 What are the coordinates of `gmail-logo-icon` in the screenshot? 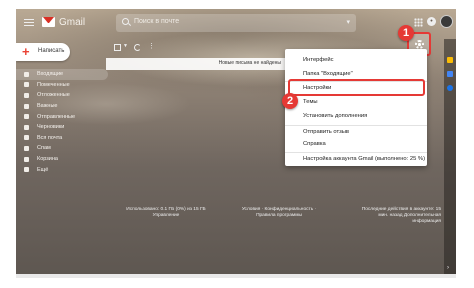 It's located at (48, 22).